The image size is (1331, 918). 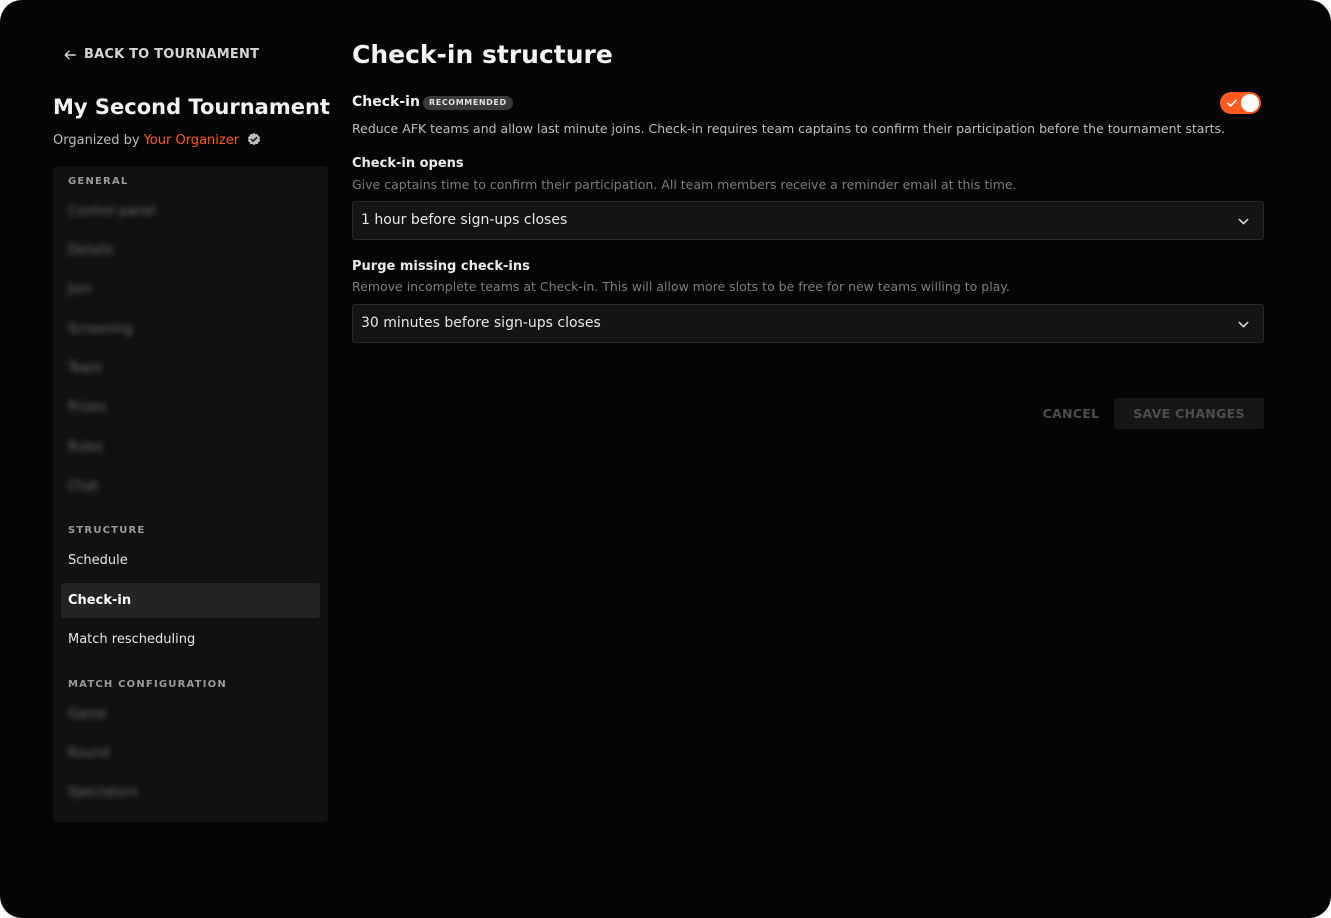 What do you see at coordinates (190, 639) in the screenshot?
I see `sidebar-item-match-rescheduling: Match rescheduling` at bounding box center [190, 639].